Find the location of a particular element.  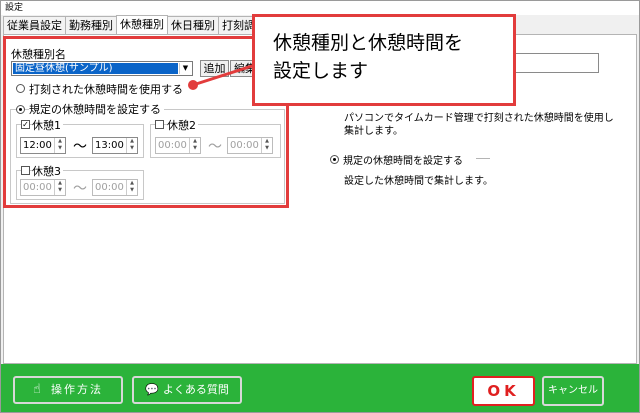

fixed-break-description: 設定した休憩時間で集計します。 is located at coordinates (418, 181).